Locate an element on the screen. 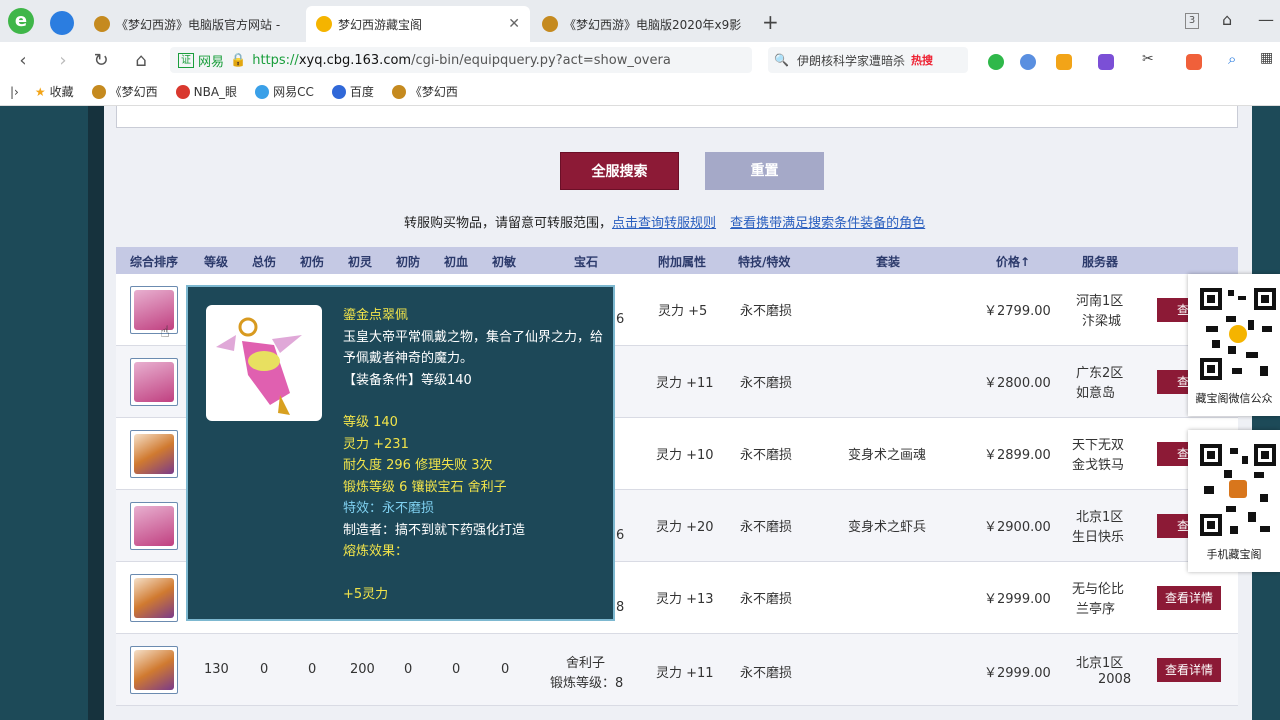 The width and height of the screenshot is (1280, 720). navigation-icon is located at coordinates (62, 23).